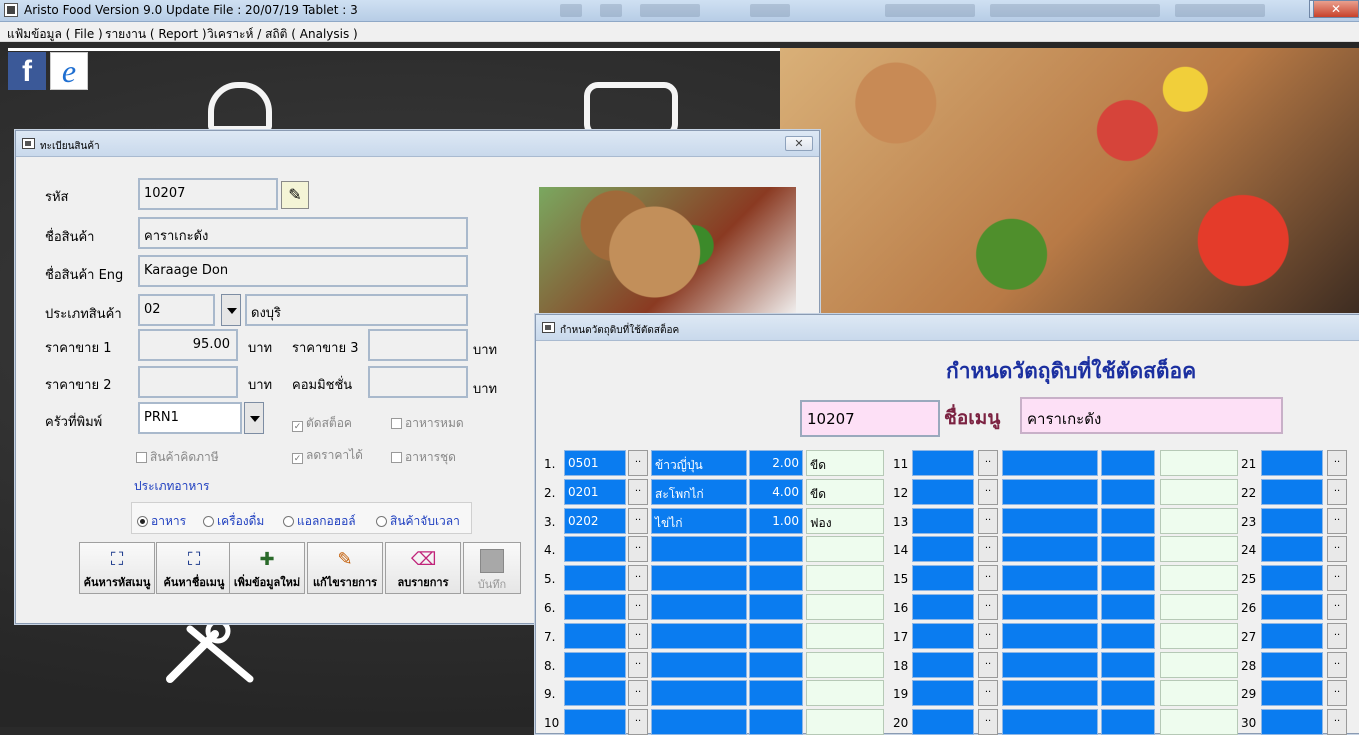  What do you see at coordinates (176, 310) in the screenshot?
I see `category-code-field: 02` at bounding box center [176, 310].